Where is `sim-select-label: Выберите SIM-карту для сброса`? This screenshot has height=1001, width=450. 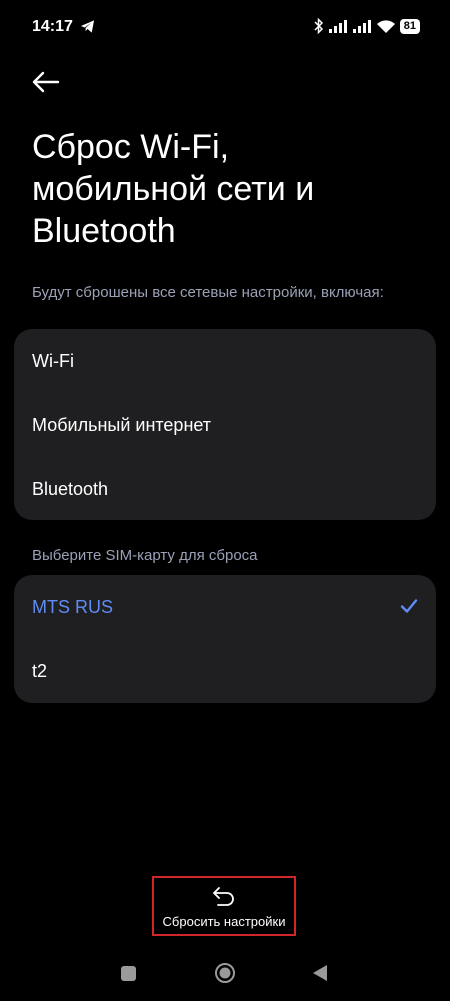 sim-select-label: Выберите SIM-карту для сброса is located at coordinates (145, 555).